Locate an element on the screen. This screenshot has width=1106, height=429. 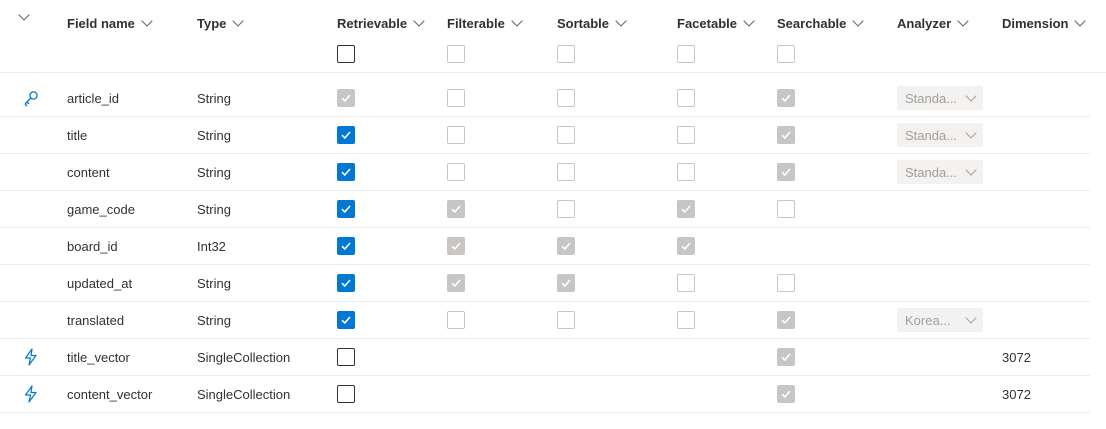
field-name: title_vector is located at coordinates (98, 357).